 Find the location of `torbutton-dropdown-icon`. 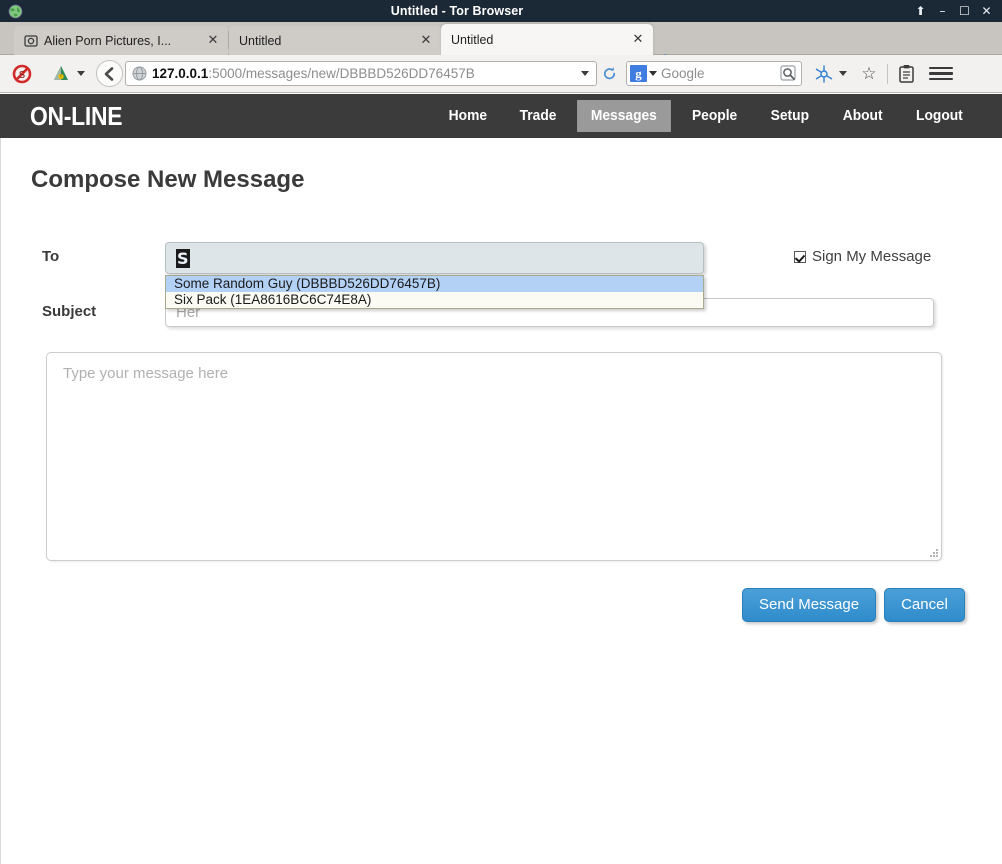

torbutton-dropdown-icon is located at coordinates (81, 74).